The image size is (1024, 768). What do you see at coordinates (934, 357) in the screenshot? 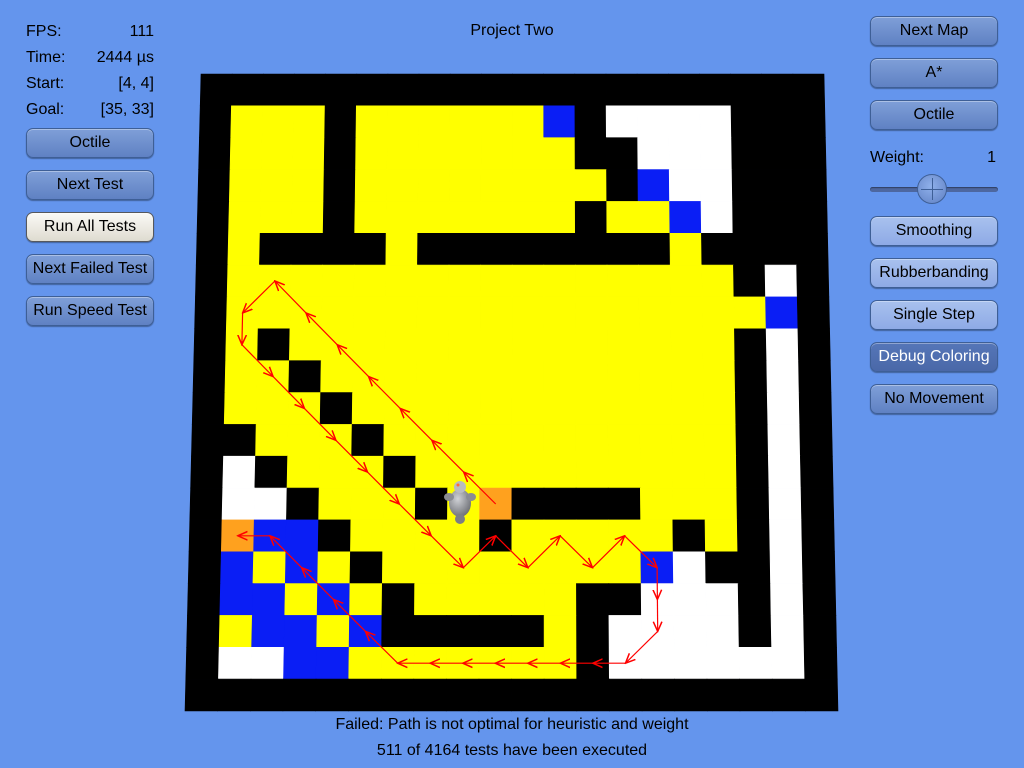
I see `debug-coloring-toggle: Debug Coloring` at bounding box center [934, 357].